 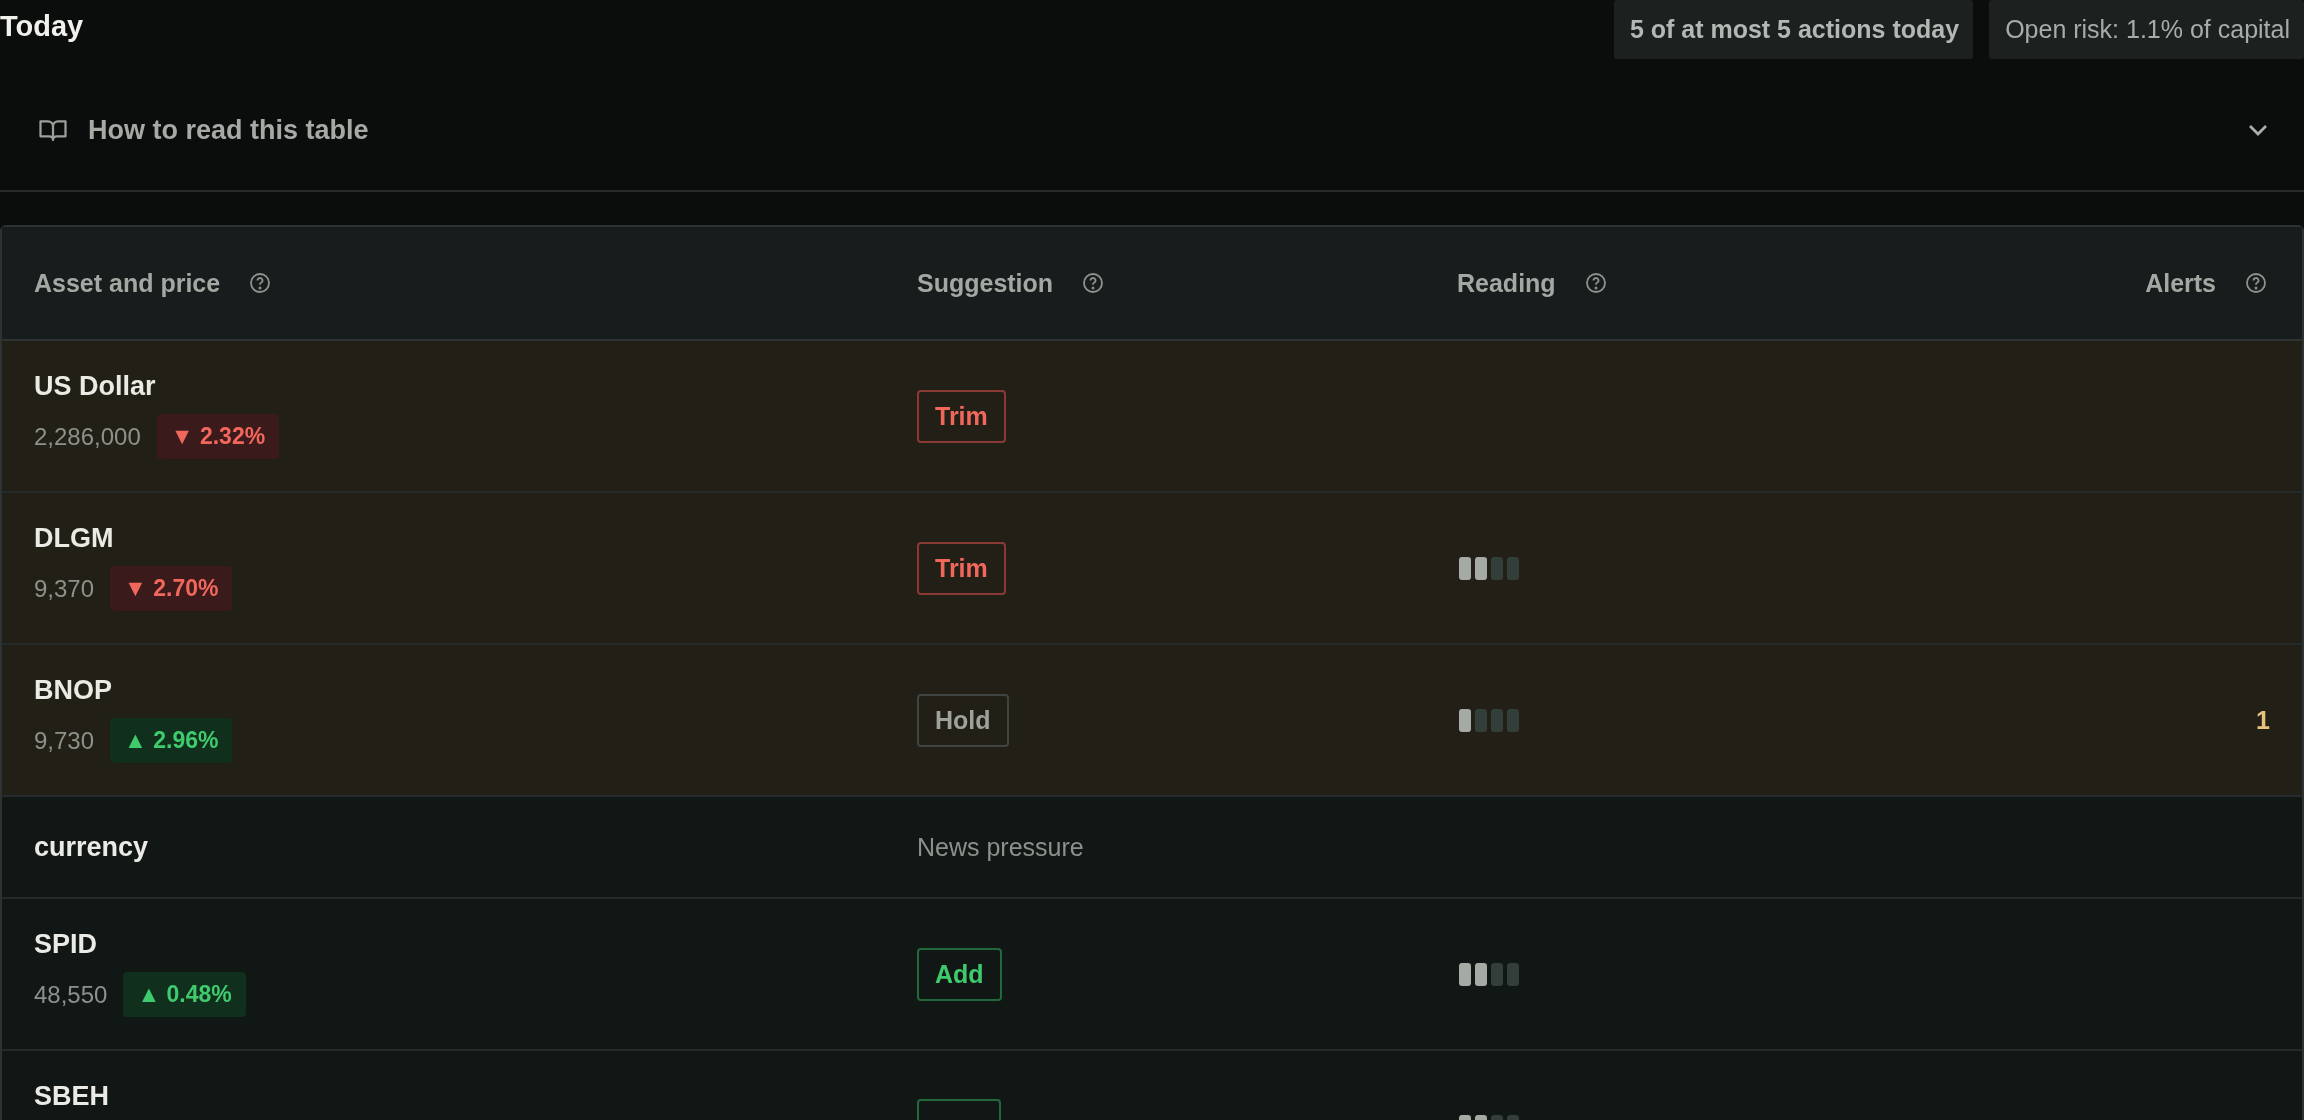 What do you see at coordinates (1000, 847) in the screenshot?
I see `group-note: News pressure` at bounding box center [1000, 847].